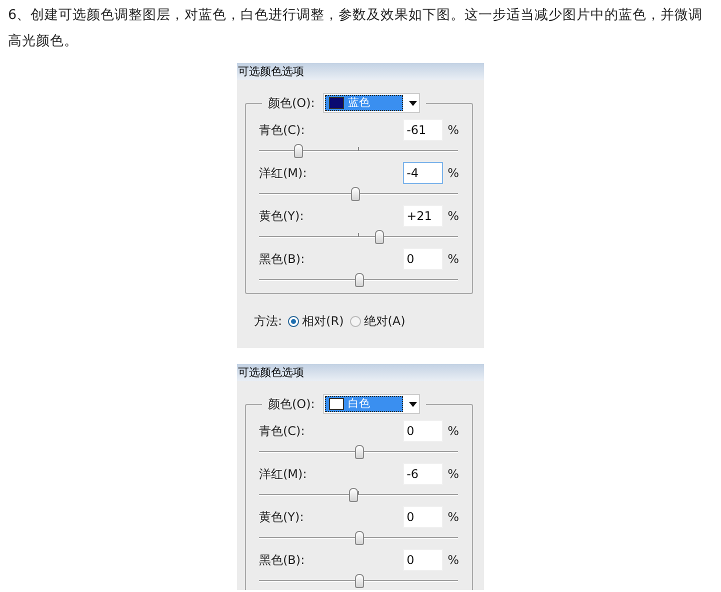 This screenshot has width=721, height=592. I want to click on value-input: +21, so click(422, 216).